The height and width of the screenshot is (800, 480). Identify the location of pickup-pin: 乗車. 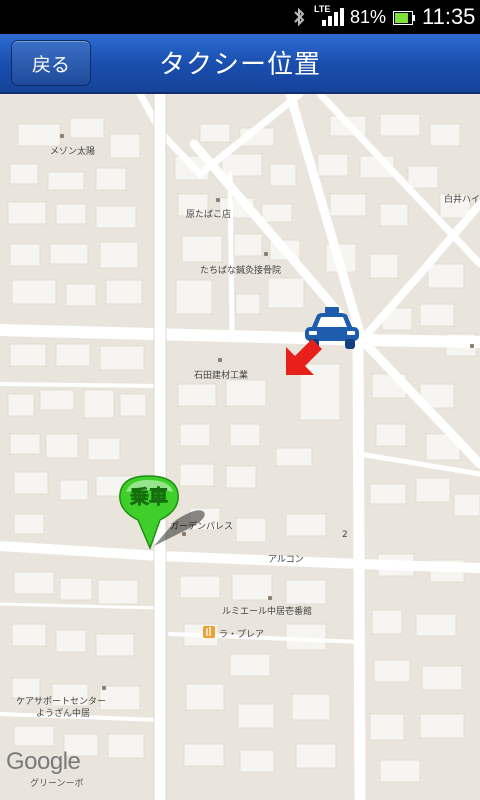
(163, 512).